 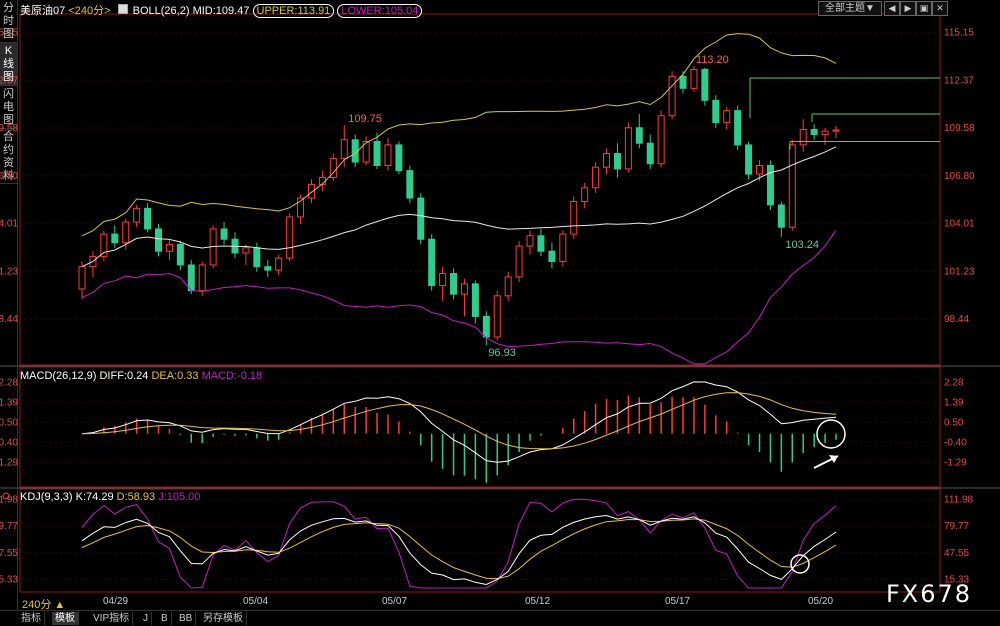 What do you see at coordinates (959, 176) in the screenshot?
I see `price-axis-label-right: 106.80` at bounding box center [959, 176].